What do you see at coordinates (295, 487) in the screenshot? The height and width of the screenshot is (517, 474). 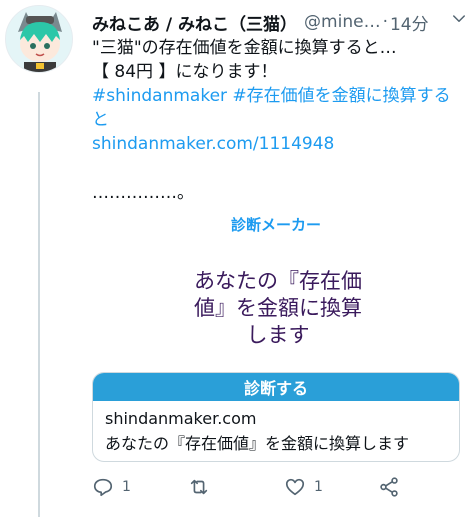 I see `like-icon` at bounding box center [295, 487].